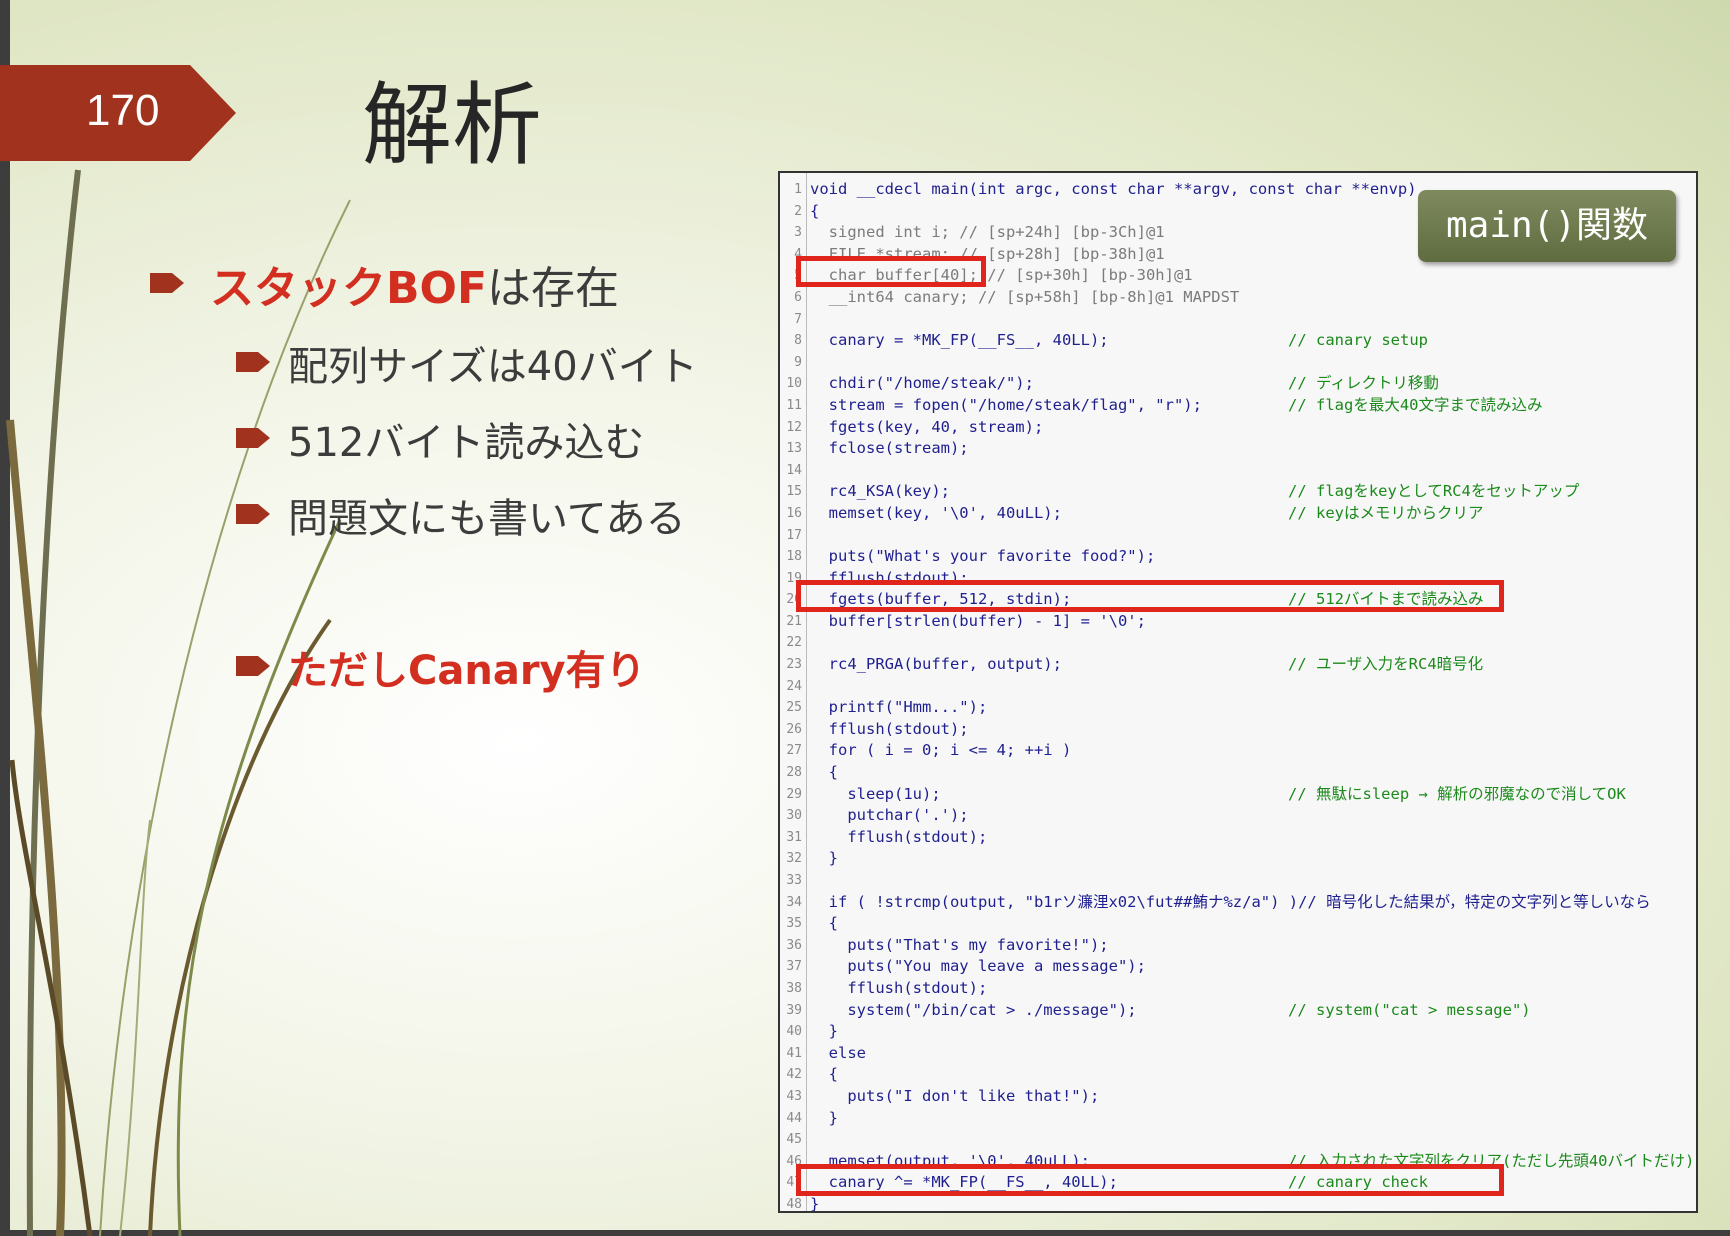 Image resolution: width=1730 pixels, height=1236 pixels. Describe the element at coordinates (1238, 428) in the screenshot. I see `code-line: 12 fgets(key, 40, stream);` at that location.